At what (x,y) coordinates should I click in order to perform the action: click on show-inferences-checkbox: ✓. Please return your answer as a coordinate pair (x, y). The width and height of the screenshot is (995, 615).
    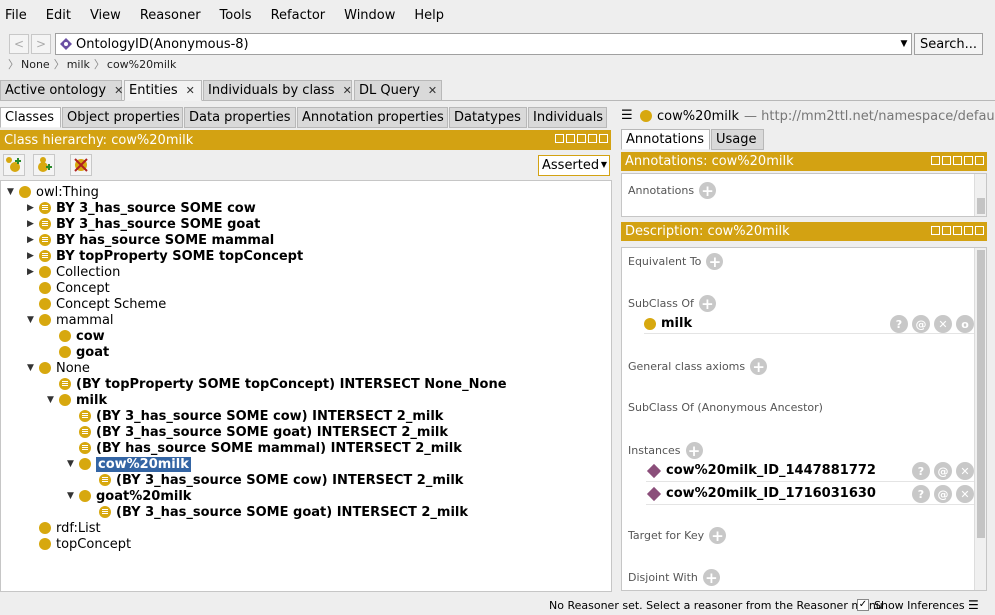
    Looking at the image, I should click on (863, 605).